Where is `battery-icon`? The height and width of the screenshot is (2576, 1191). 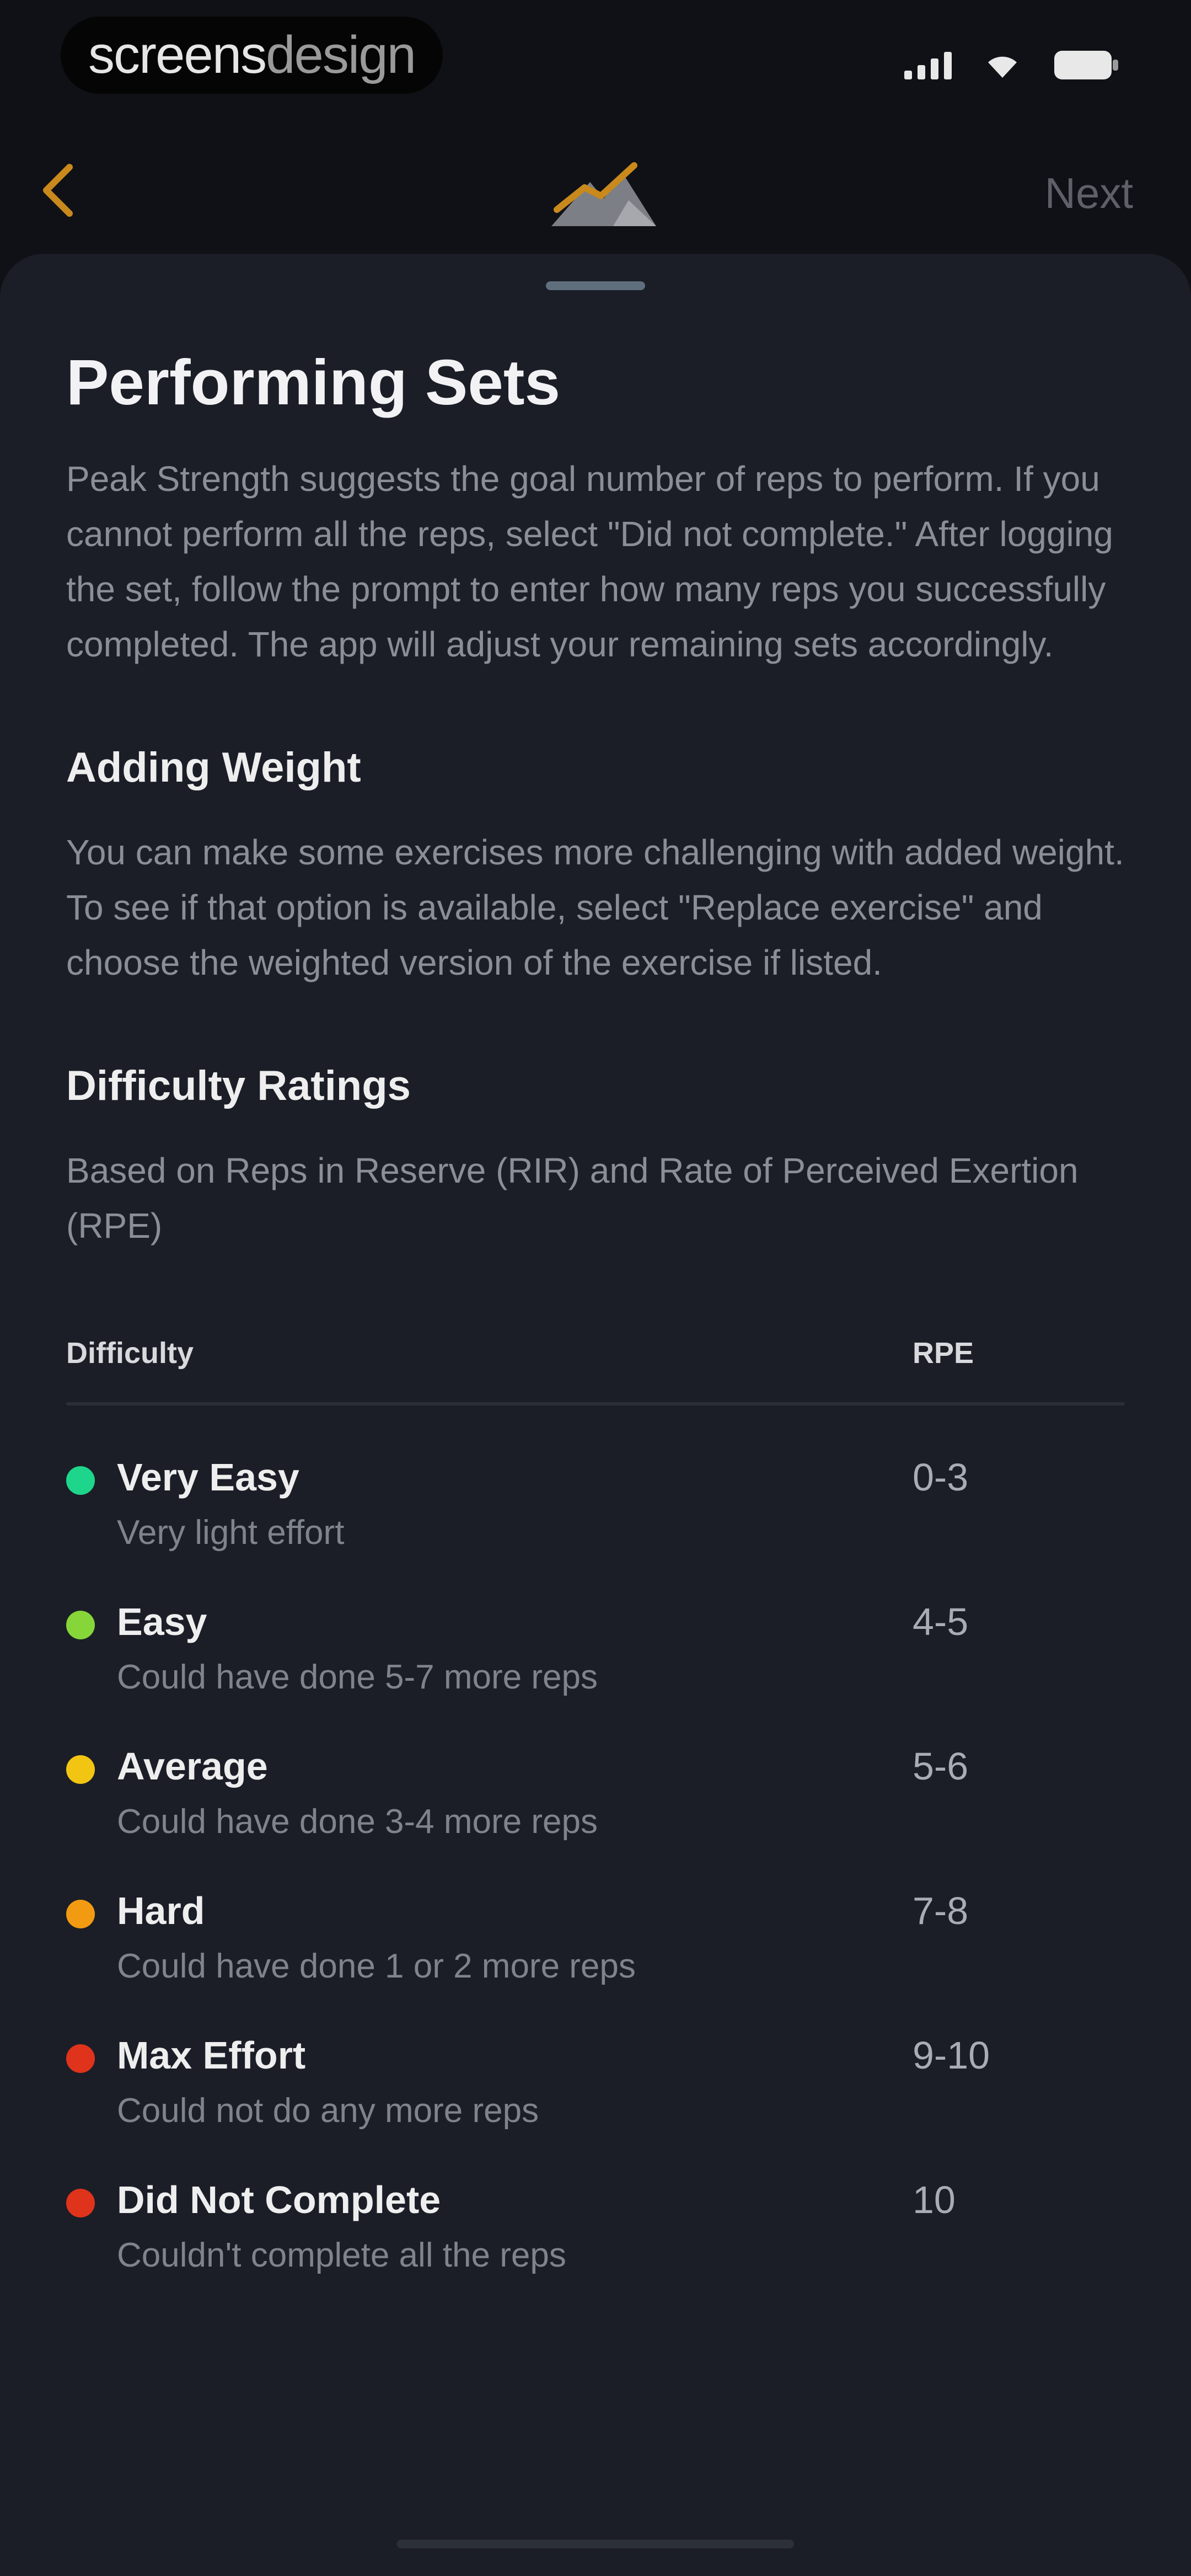
battery-icon is located at coordinates (1086, 65).